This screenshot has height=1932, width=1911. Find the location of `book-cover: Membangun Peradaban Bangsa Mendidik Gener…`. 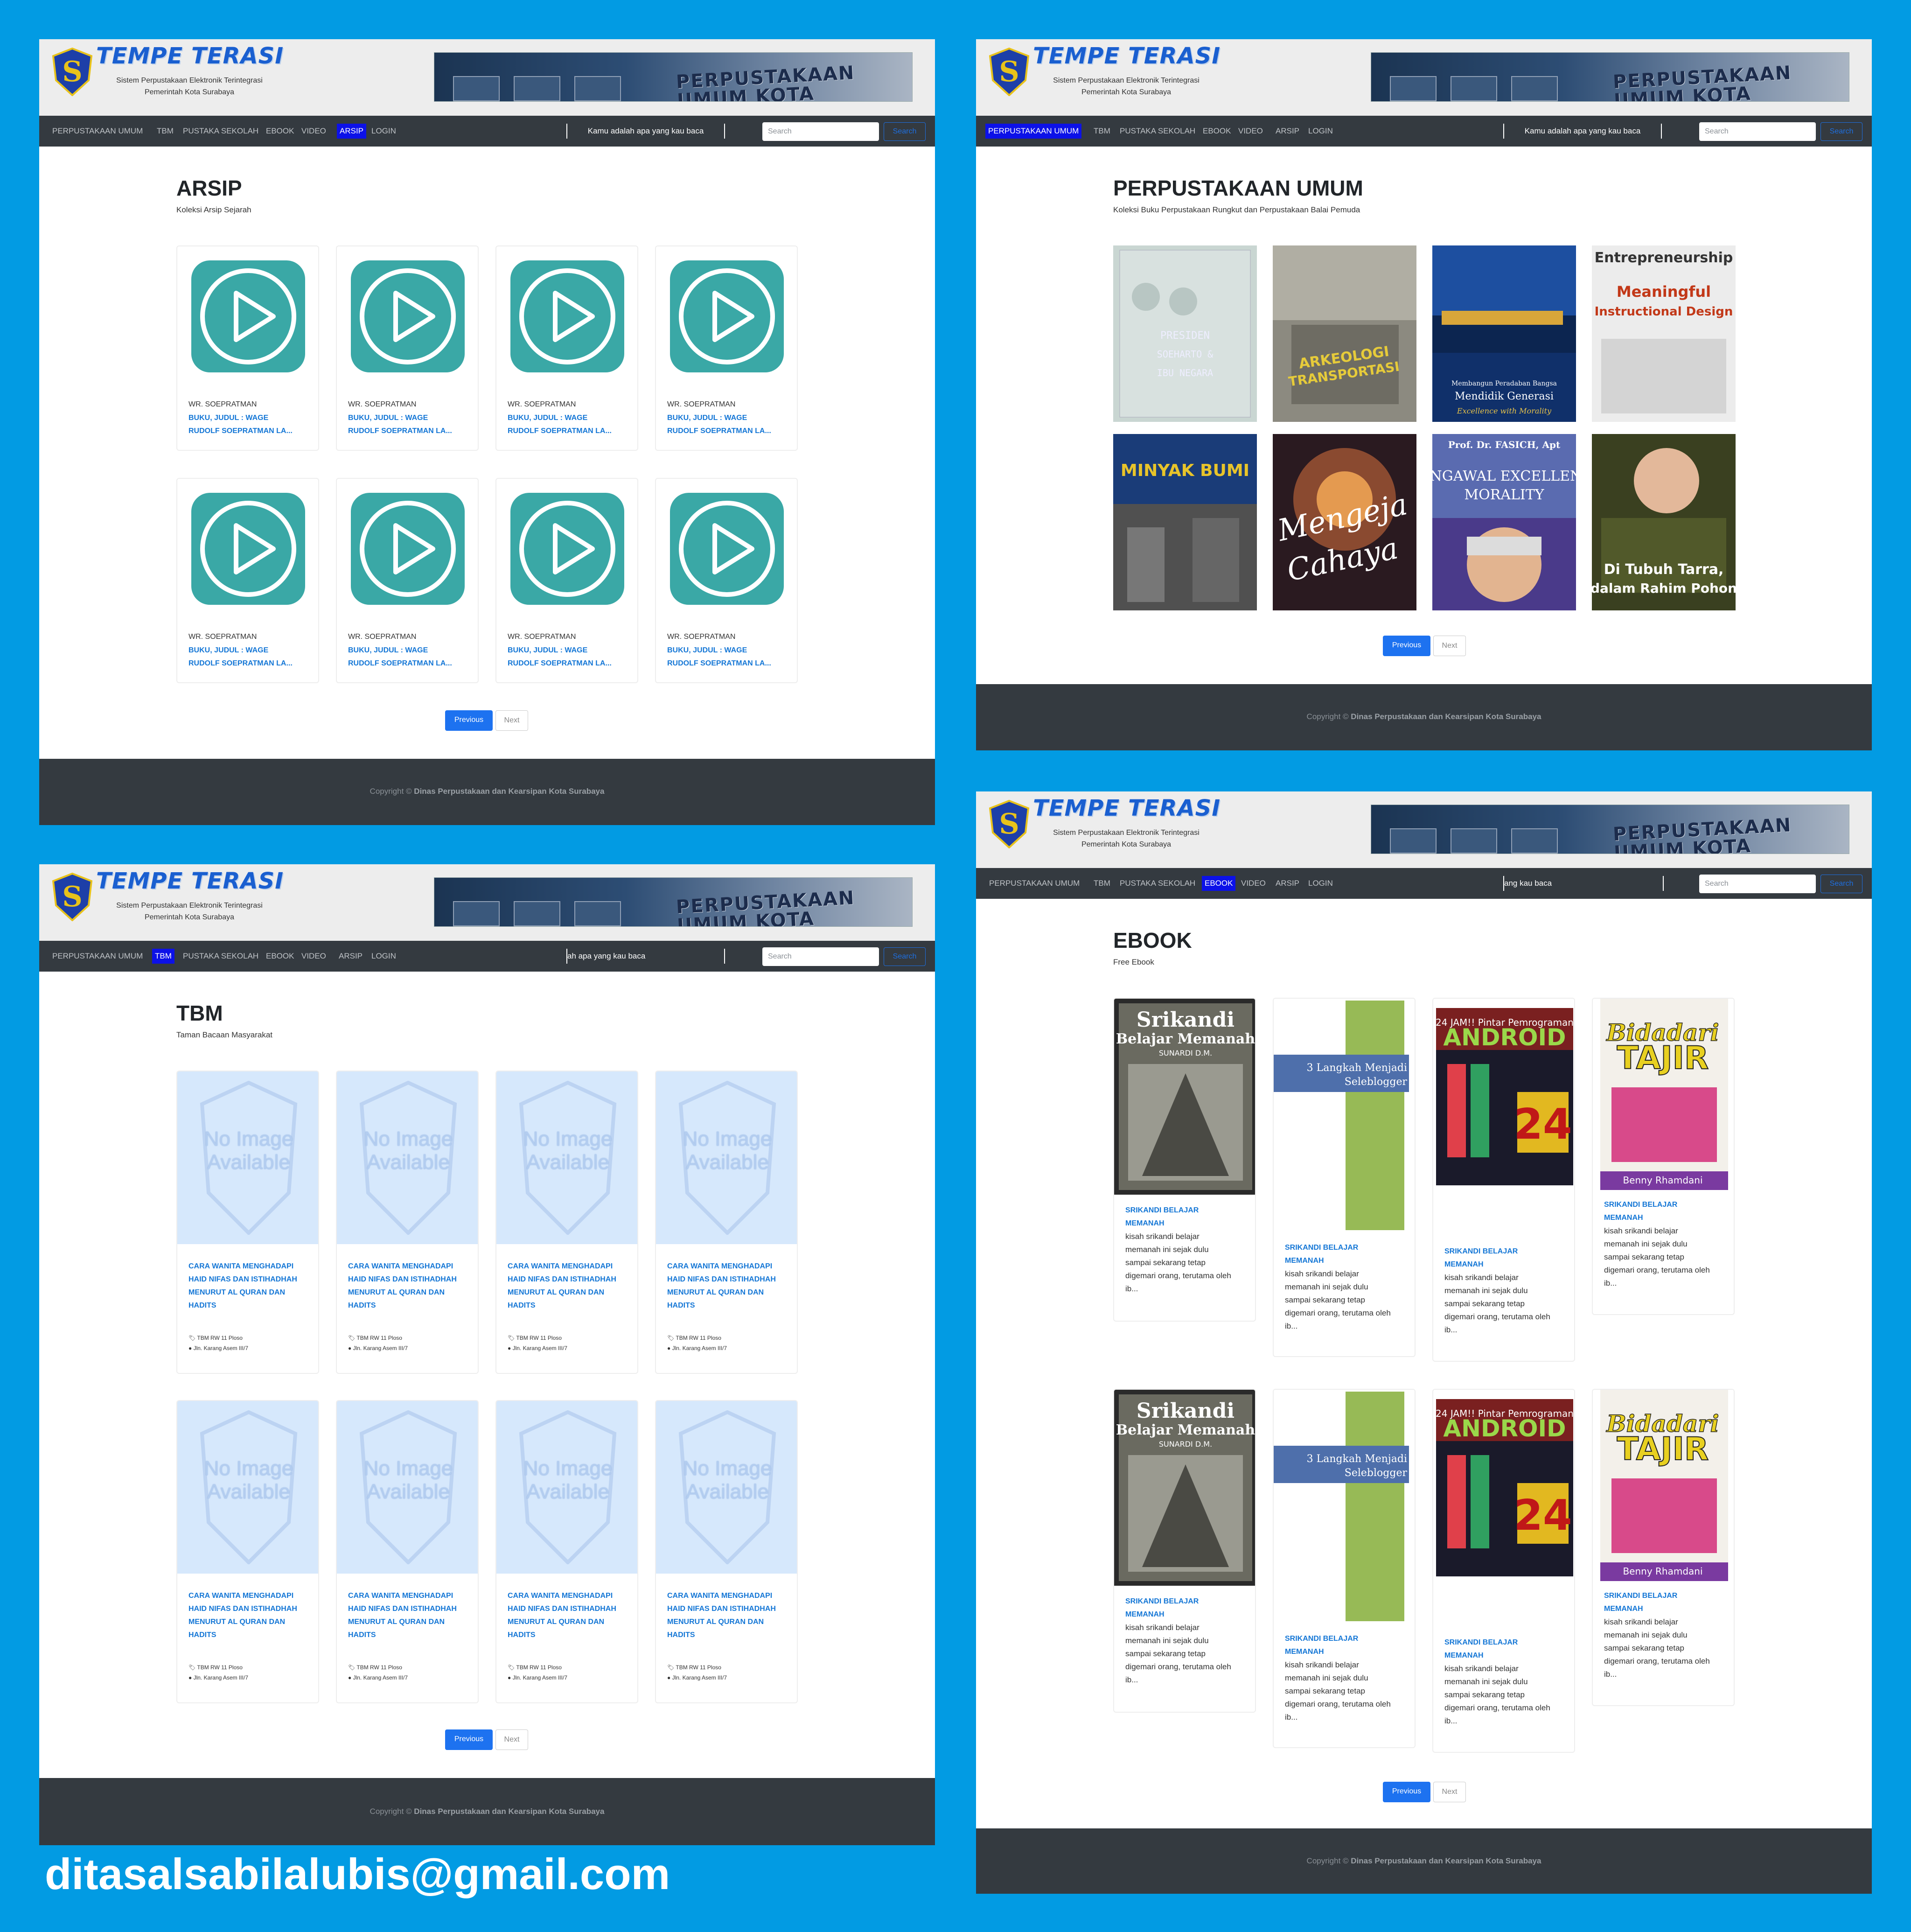

book-cover: Membangun Peradaban Bangsa Mendidik Gener… is located at coordinates (1504, 333).